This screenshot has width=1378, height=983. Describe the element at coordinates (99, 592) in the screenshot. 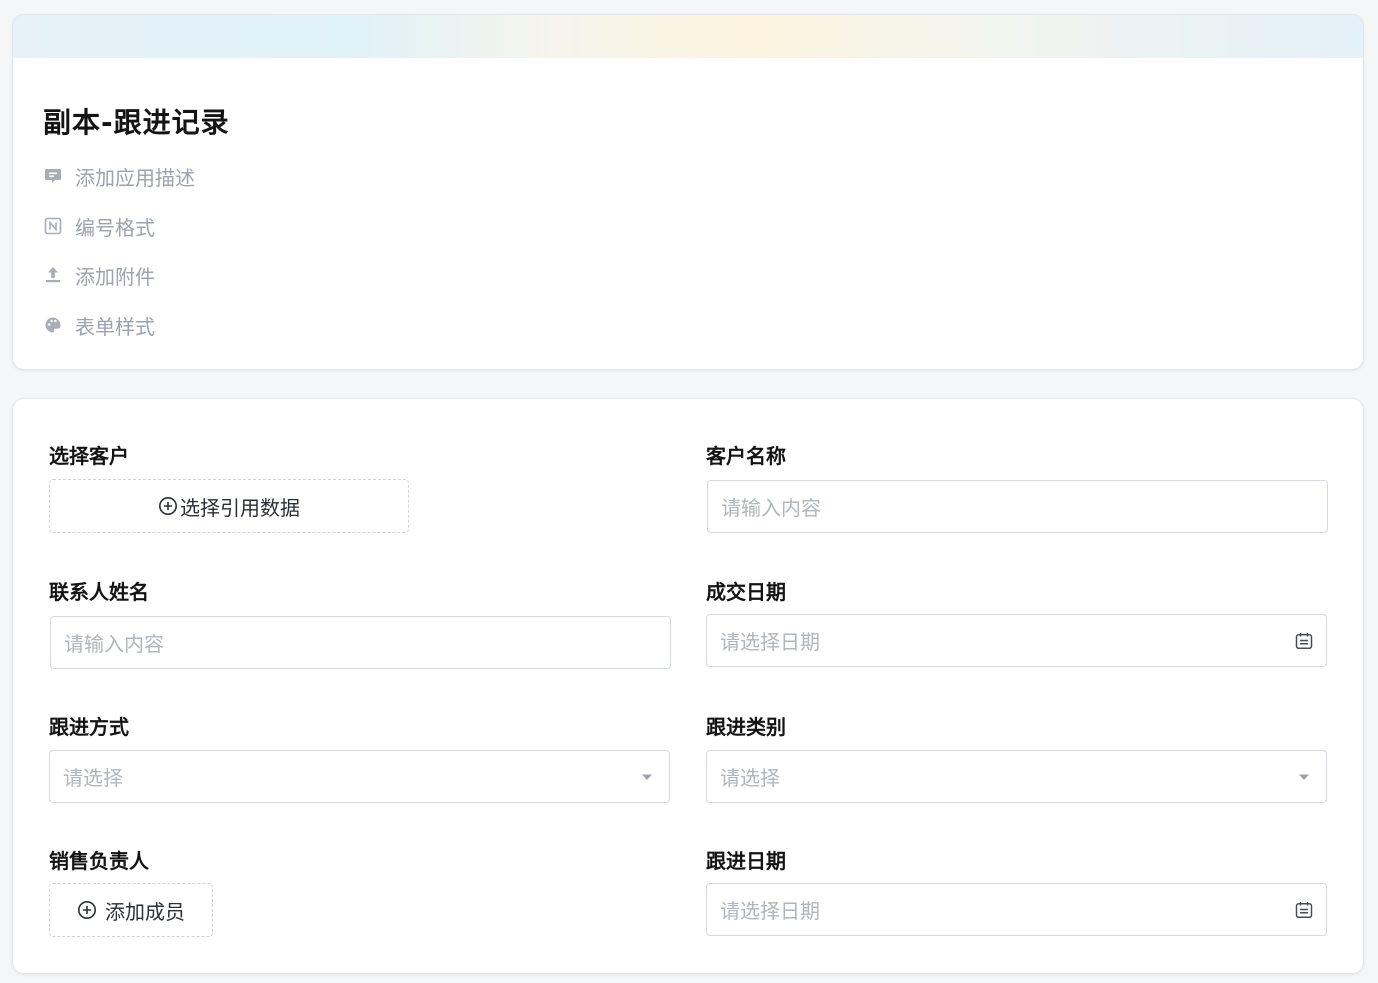

I see `contact-name-label: 联系人姓名` at that location.